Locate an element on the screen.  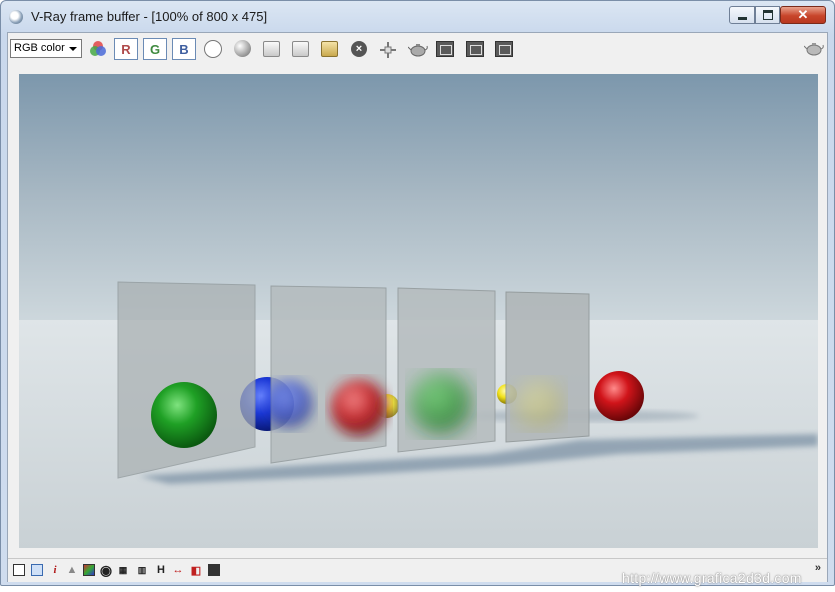
green-channel-label: G is located at coordinates (155, 49).